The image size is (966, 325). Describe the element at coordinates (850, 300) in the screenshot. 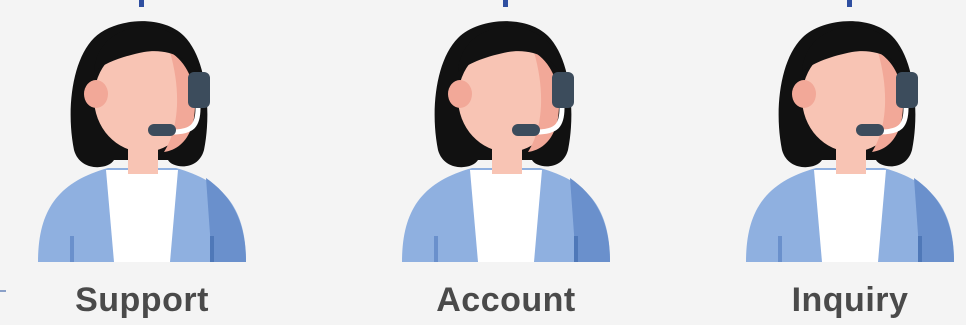

I see `agent-label: Inquiry` at that location.